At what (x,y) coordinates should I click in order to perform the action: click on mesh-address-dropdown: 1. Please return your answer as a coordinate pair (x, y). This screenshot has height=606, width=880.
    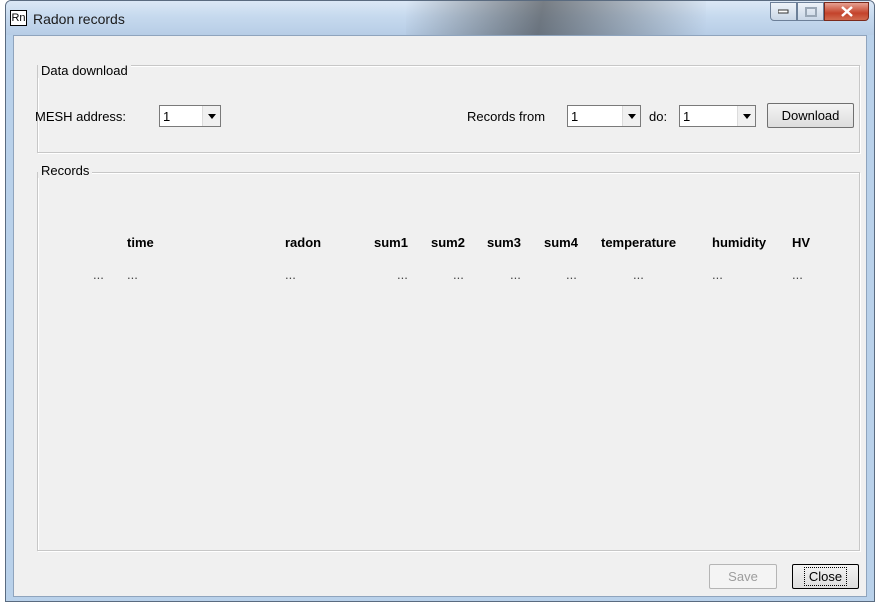
    Looking at the image, I should click on (190, 116).